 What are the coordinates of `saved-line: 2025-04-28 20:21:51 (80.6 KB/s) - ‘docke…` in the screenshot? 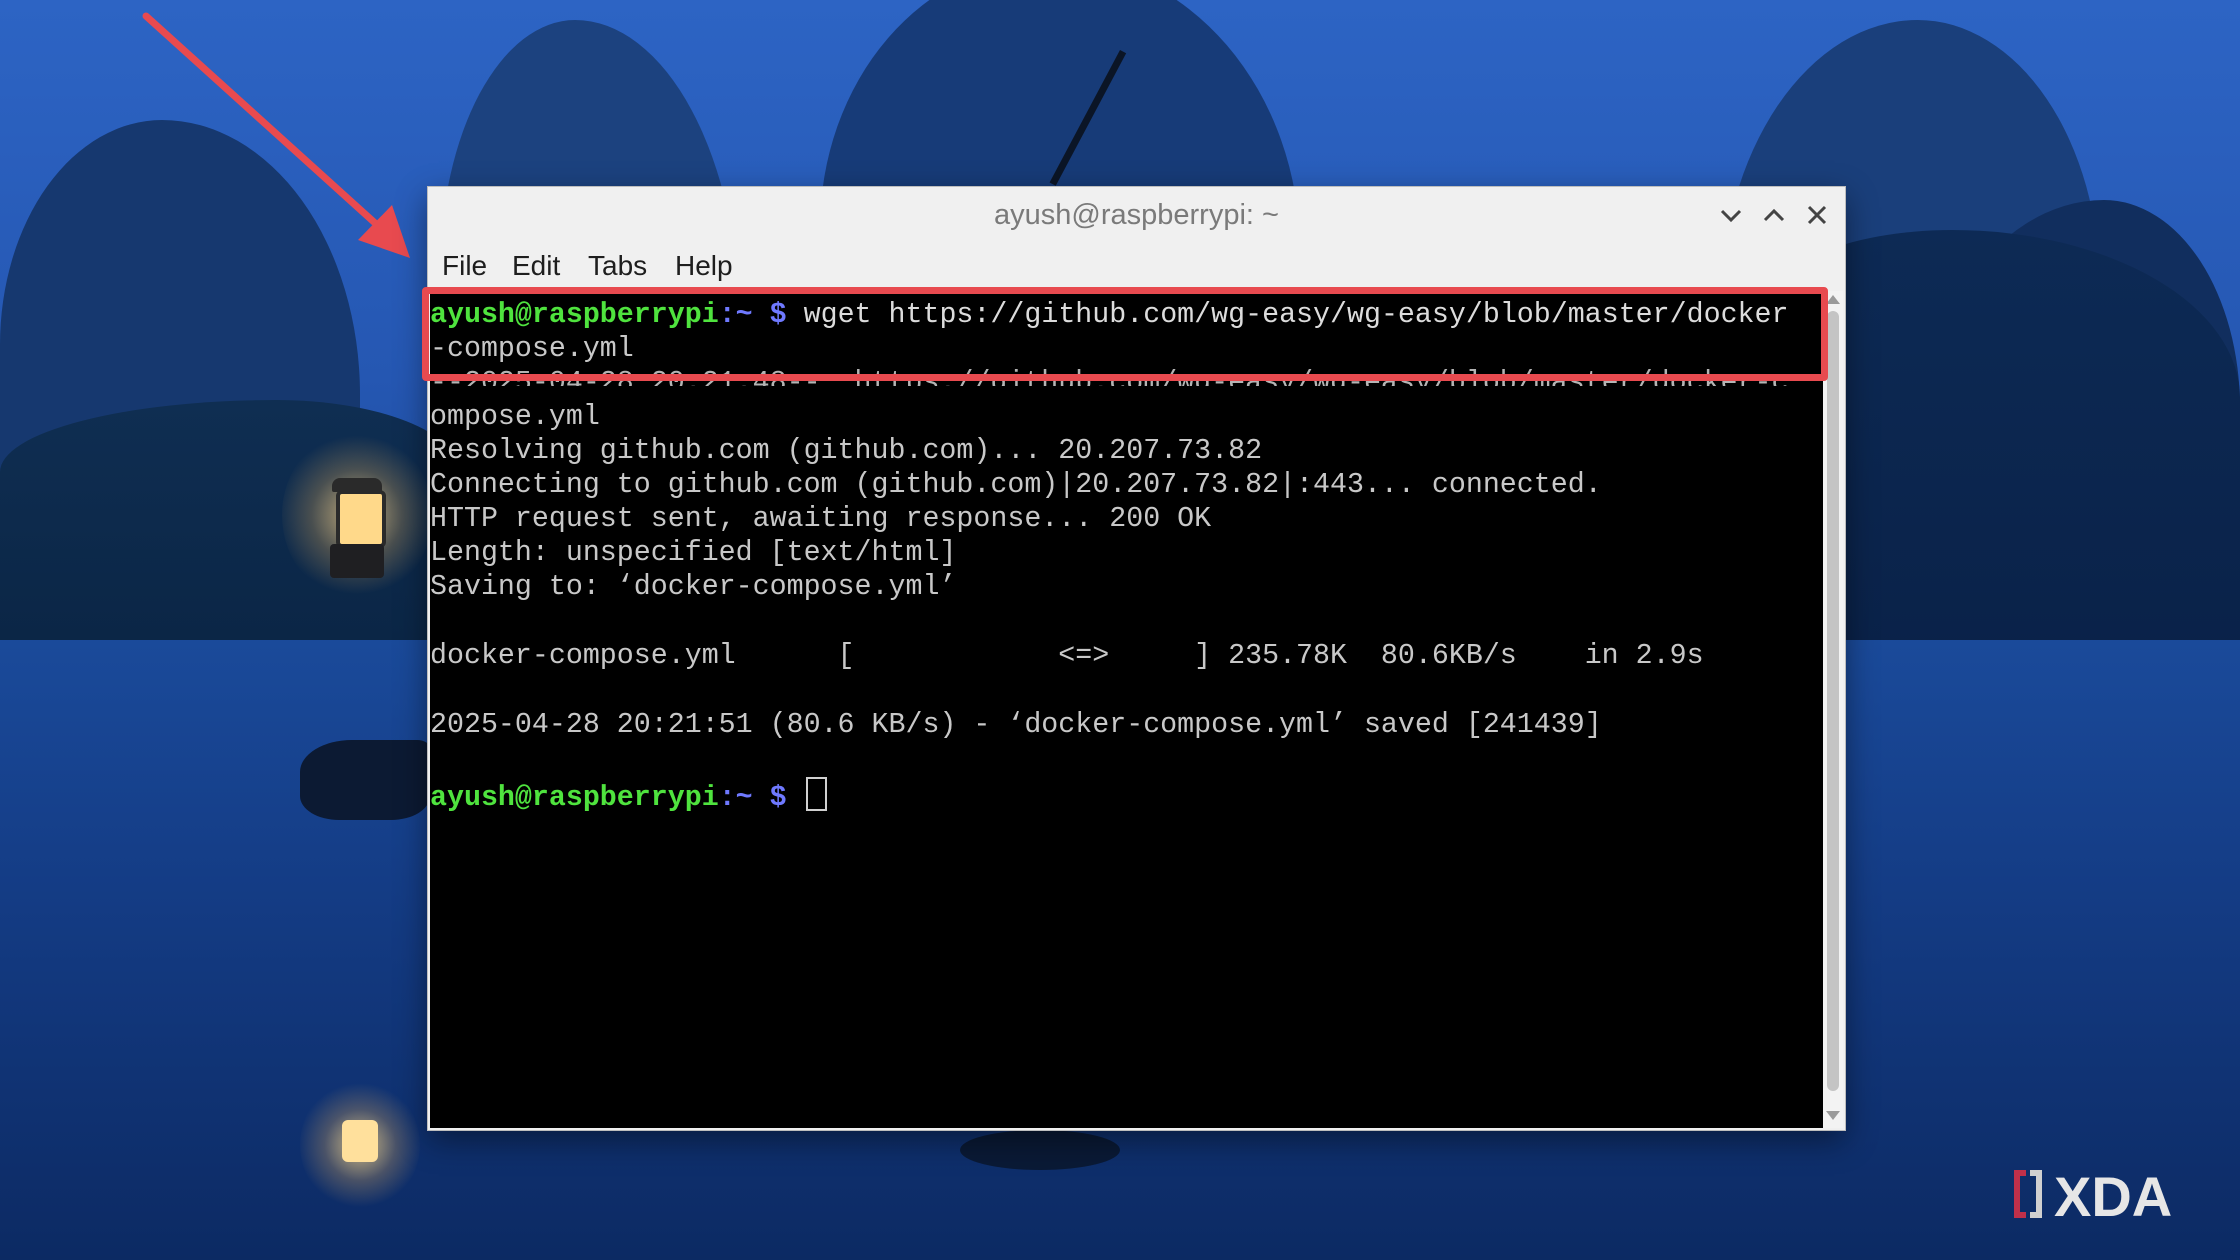 It's located at (1016, 725).